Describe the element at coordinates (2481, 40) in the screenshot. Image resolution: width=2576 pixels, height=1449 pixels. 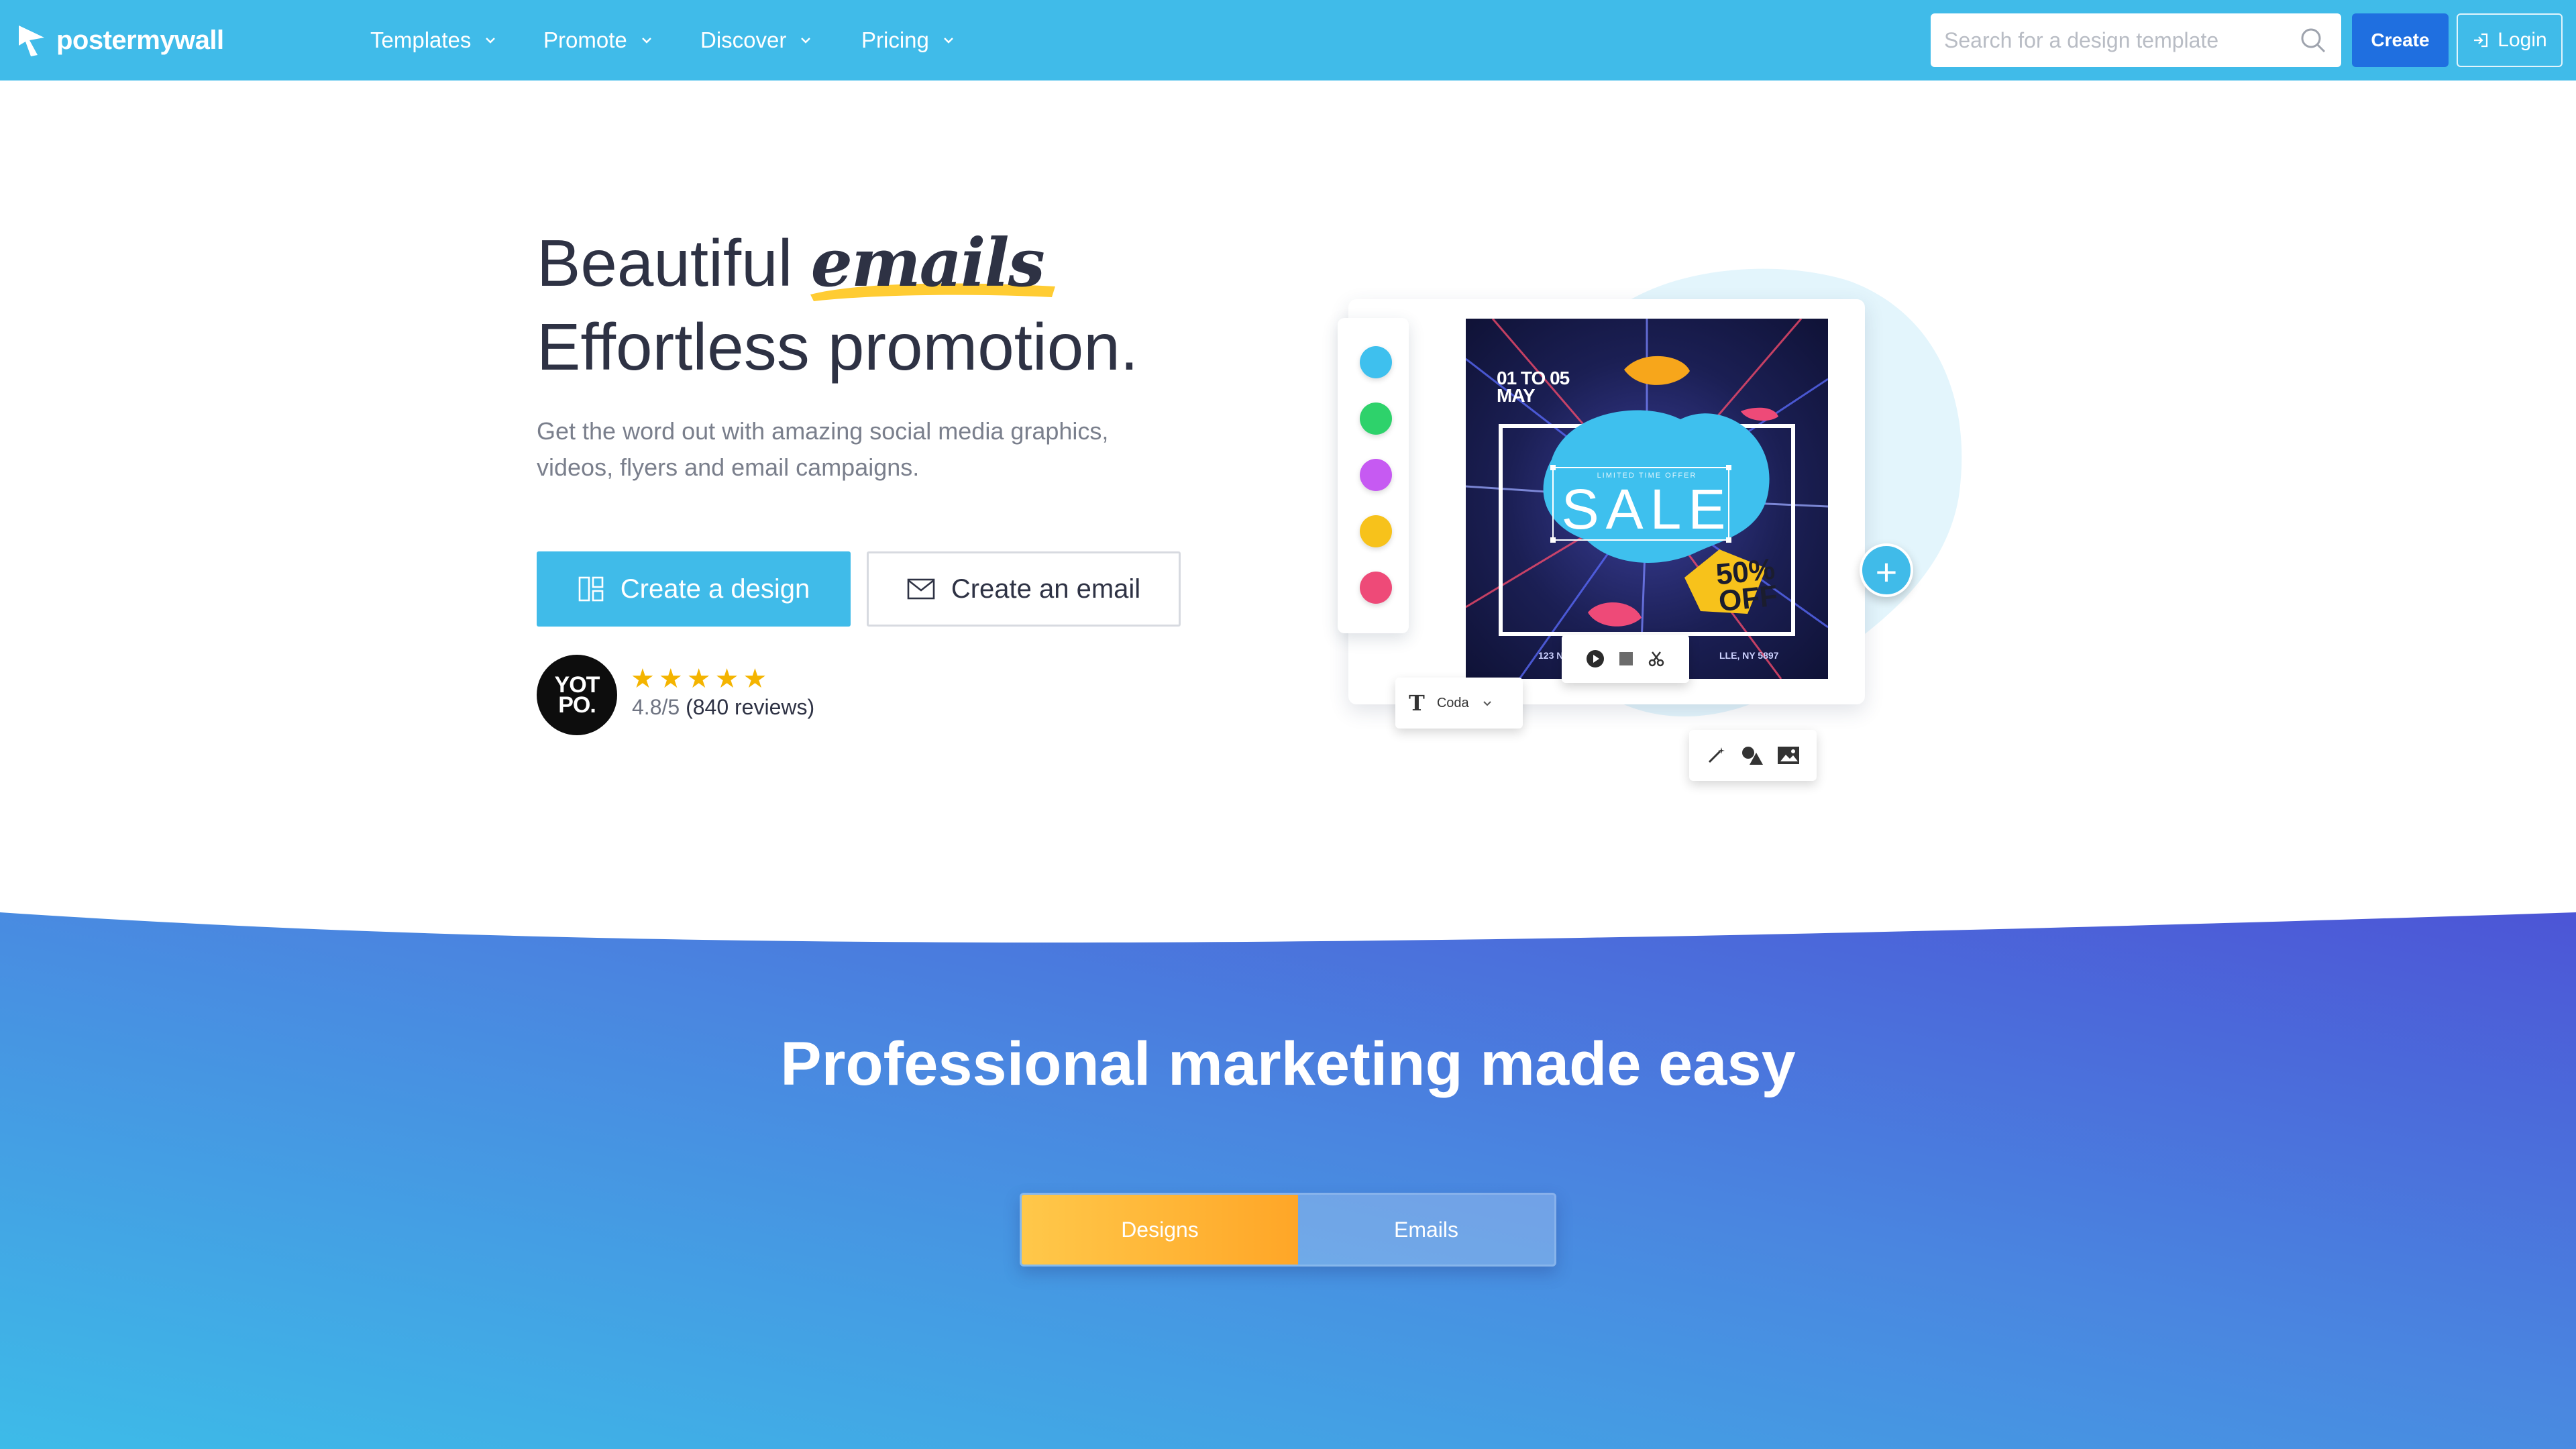
I see `login-icon` at that location.